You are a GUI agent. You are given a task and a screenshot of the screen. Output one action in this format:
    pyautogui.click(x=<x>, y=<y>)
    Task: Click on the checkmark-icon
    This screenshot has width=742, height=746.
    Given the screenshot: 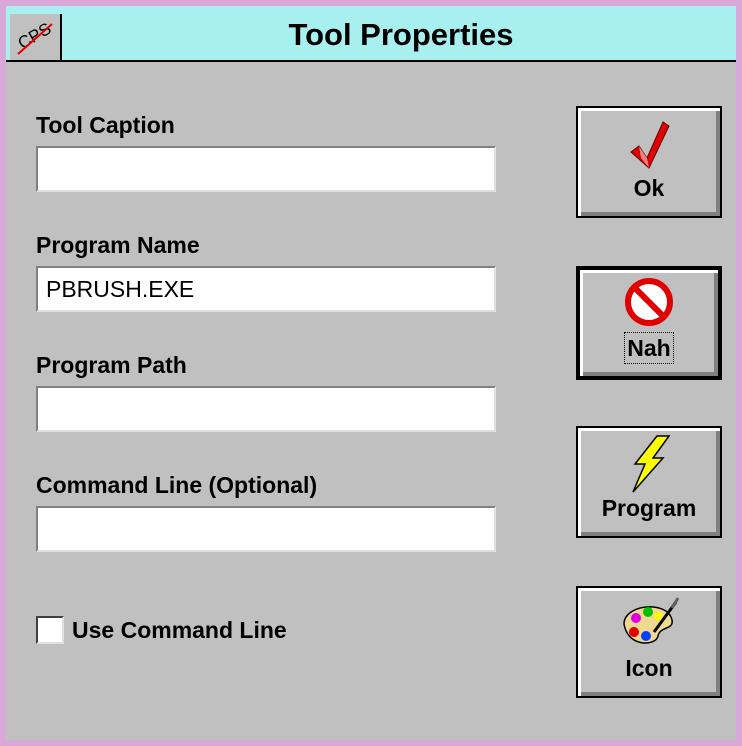 What is the action you would take?
    pyautogui.click(x=649, y=147)
    